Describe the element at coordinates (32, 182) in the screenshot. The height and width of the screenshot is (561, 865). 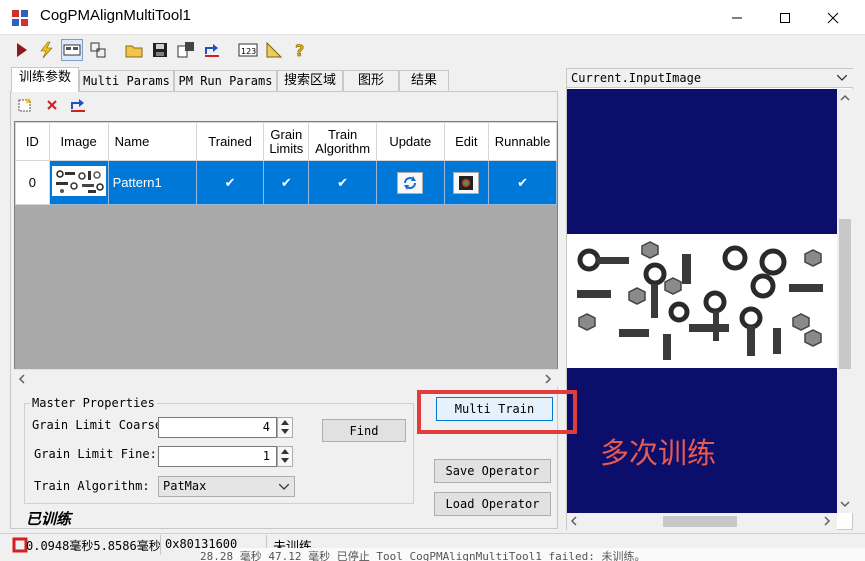
I see `row-id-cell: 0` at that location.